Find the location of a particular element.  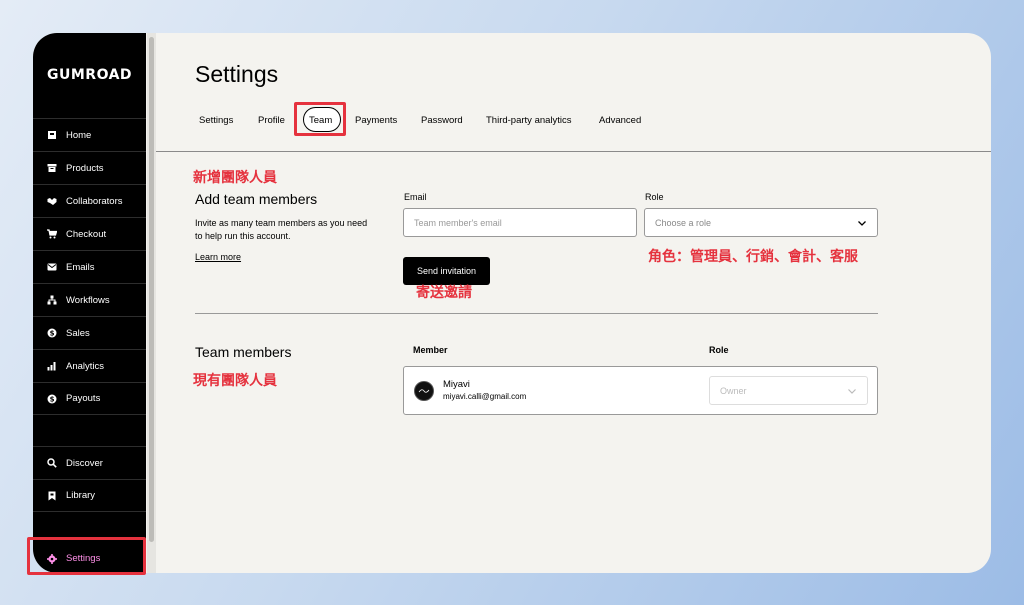

home-icon is located at coordinates (52, 135).